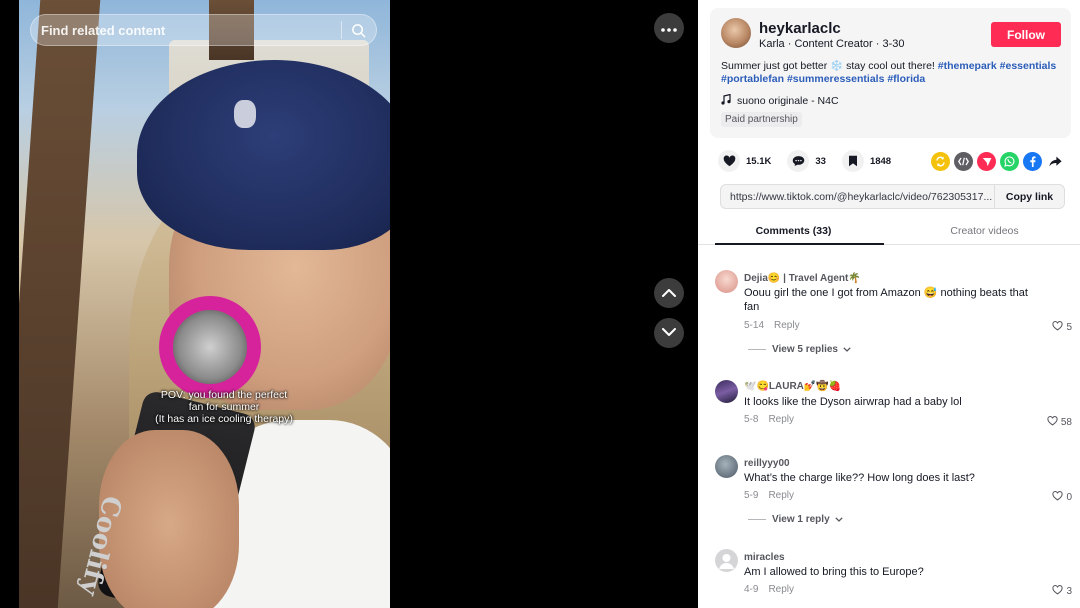  Describe the element at coordinates (754, 325) in the screenshot. I see `comment-date: 5-14` at that location.